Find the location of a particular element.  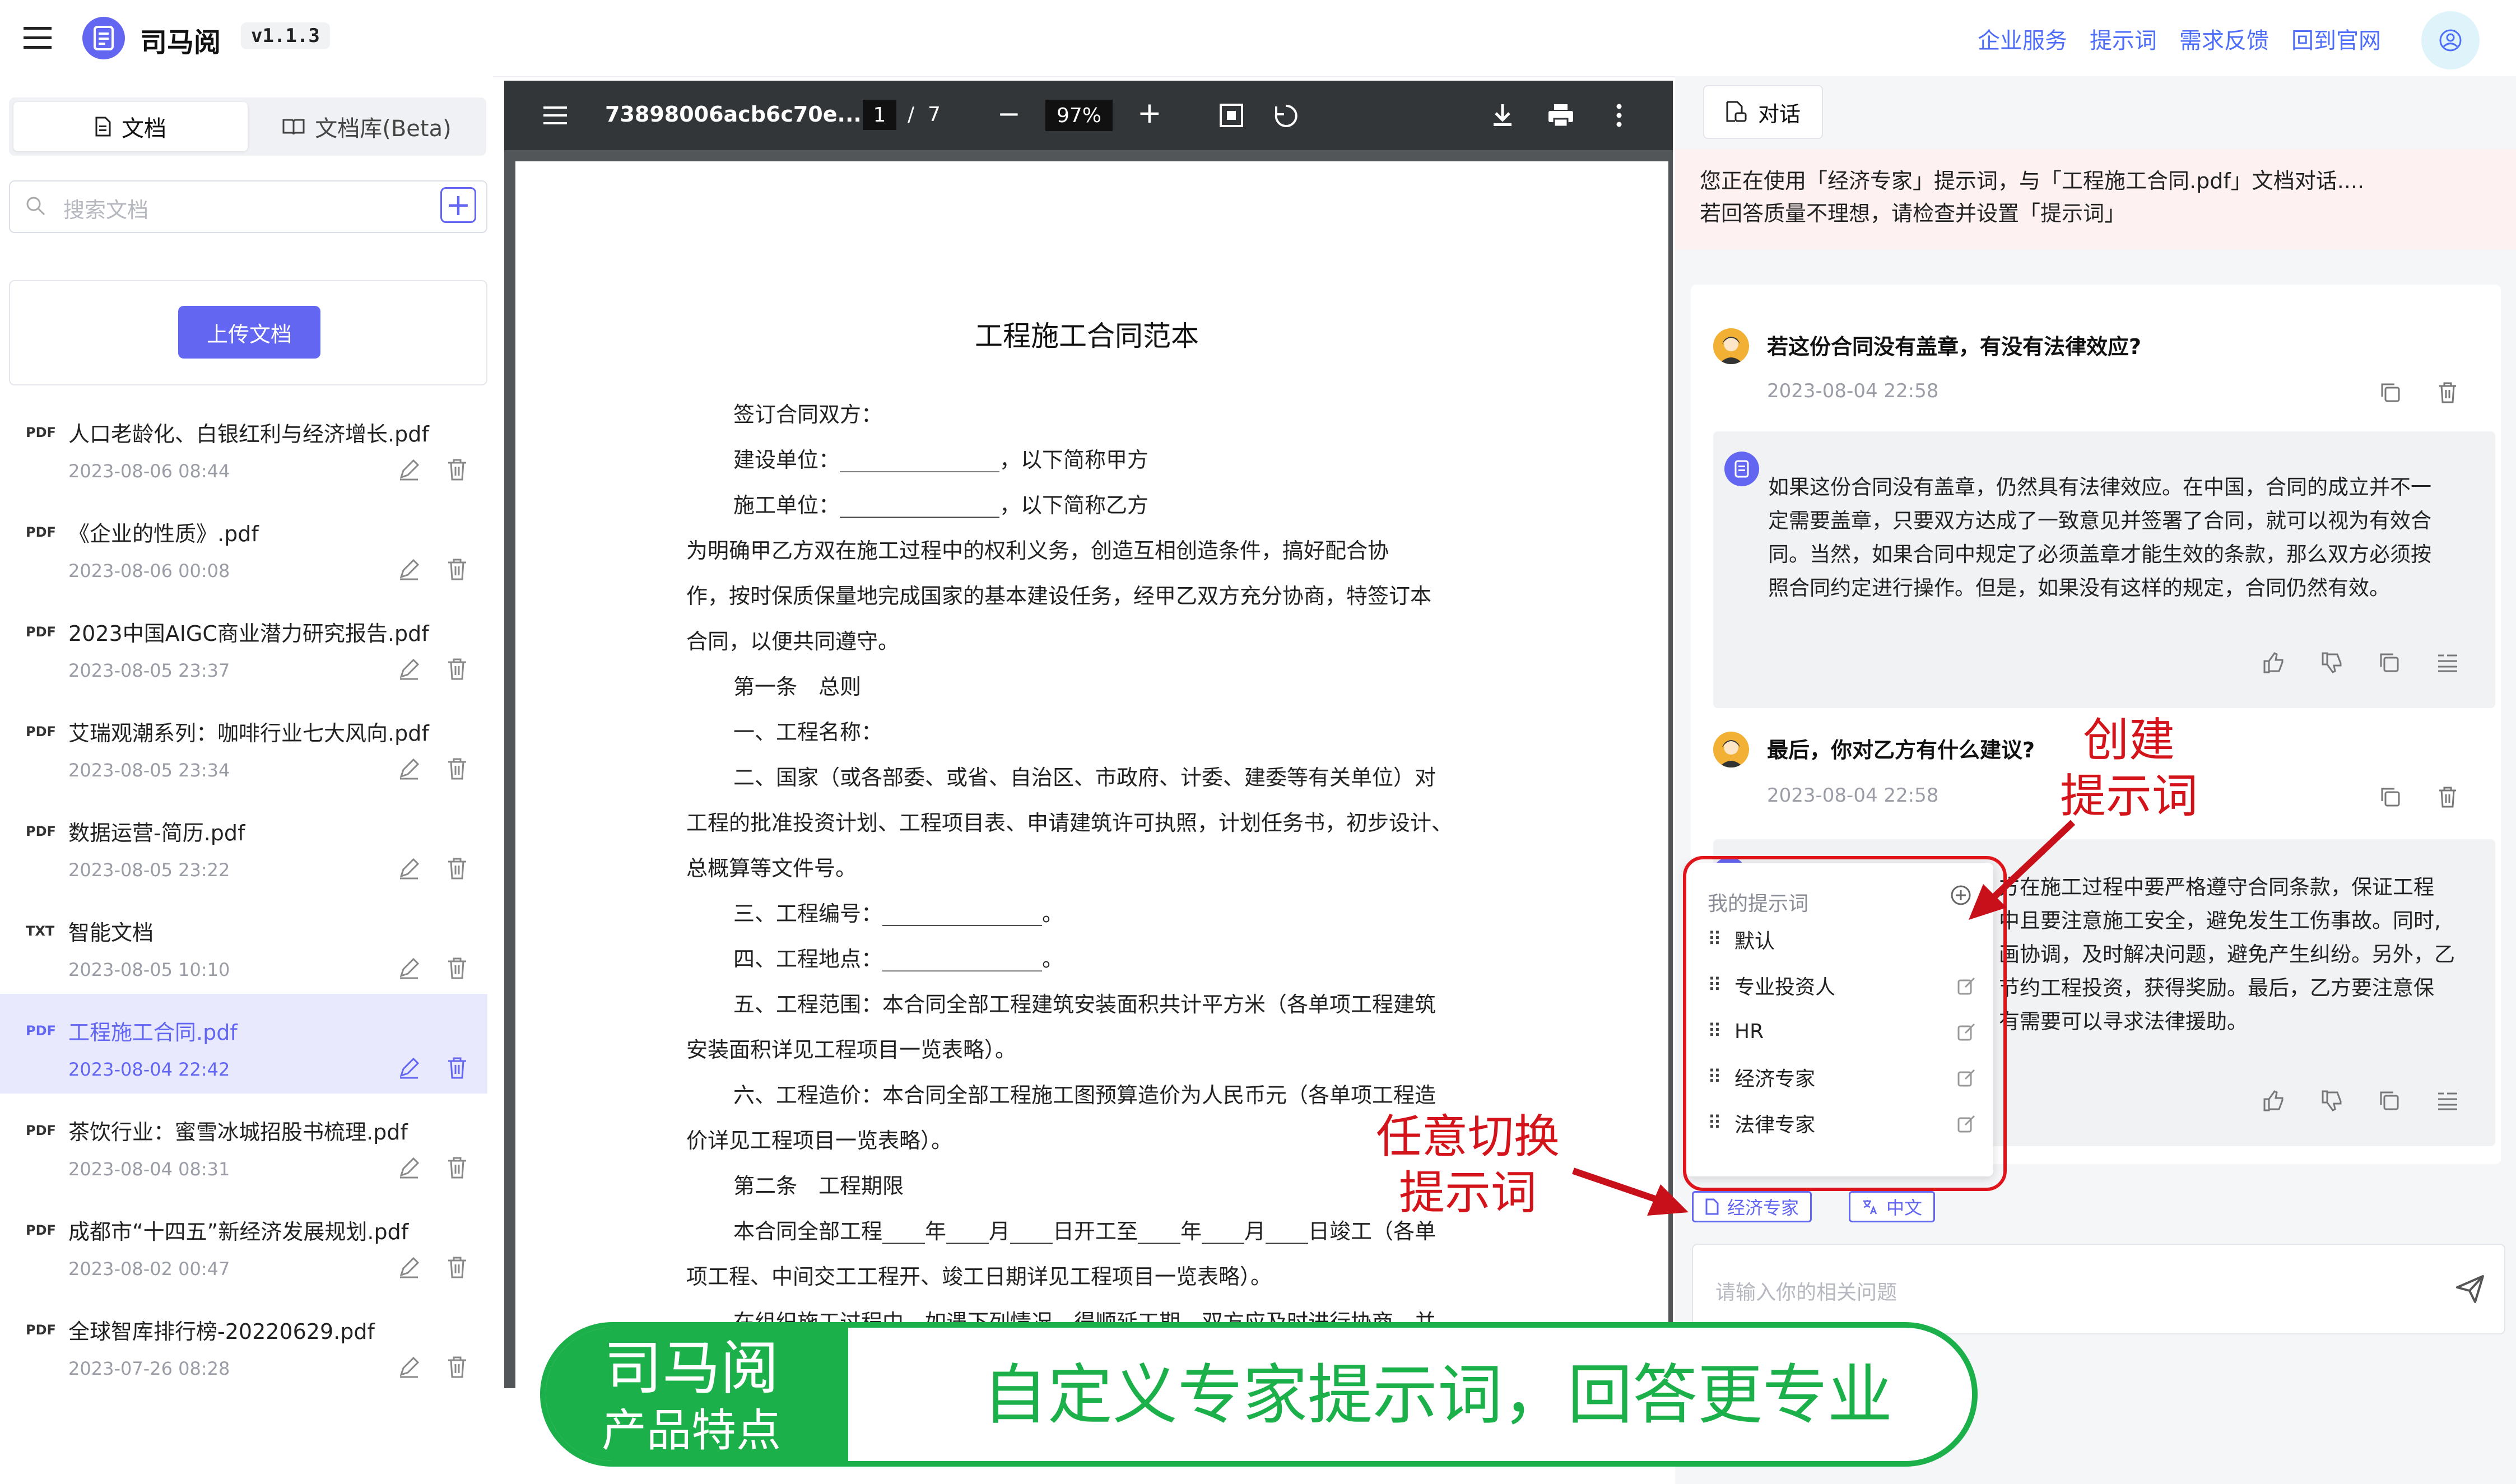

answer-line: 节约工程投资，获得奖励。最后，乙方要注意保 is located at coordinates (2216, 988).